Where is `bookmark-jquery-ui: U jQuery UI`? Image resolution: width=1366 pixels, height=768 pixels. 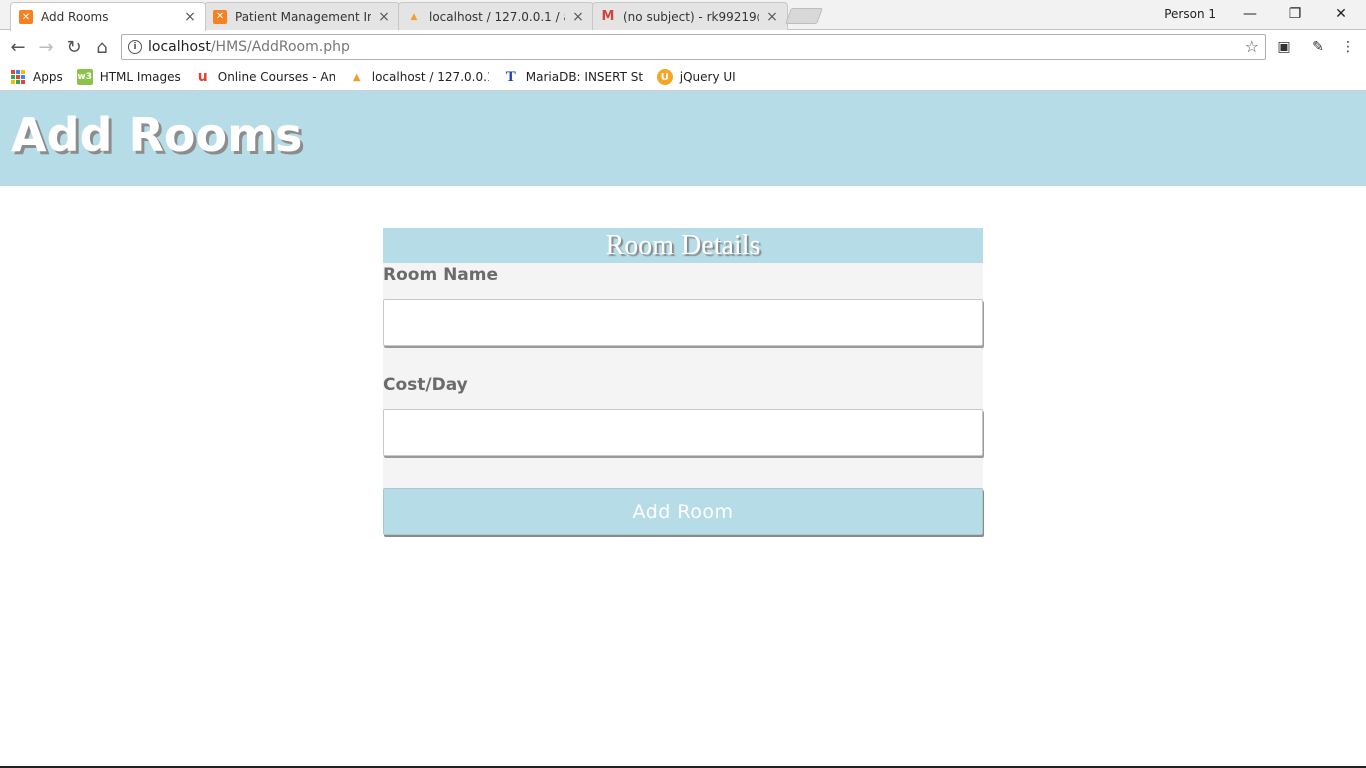
bookmark-jquery-ui: U jQuery UI is located at coordinates (696, 77).